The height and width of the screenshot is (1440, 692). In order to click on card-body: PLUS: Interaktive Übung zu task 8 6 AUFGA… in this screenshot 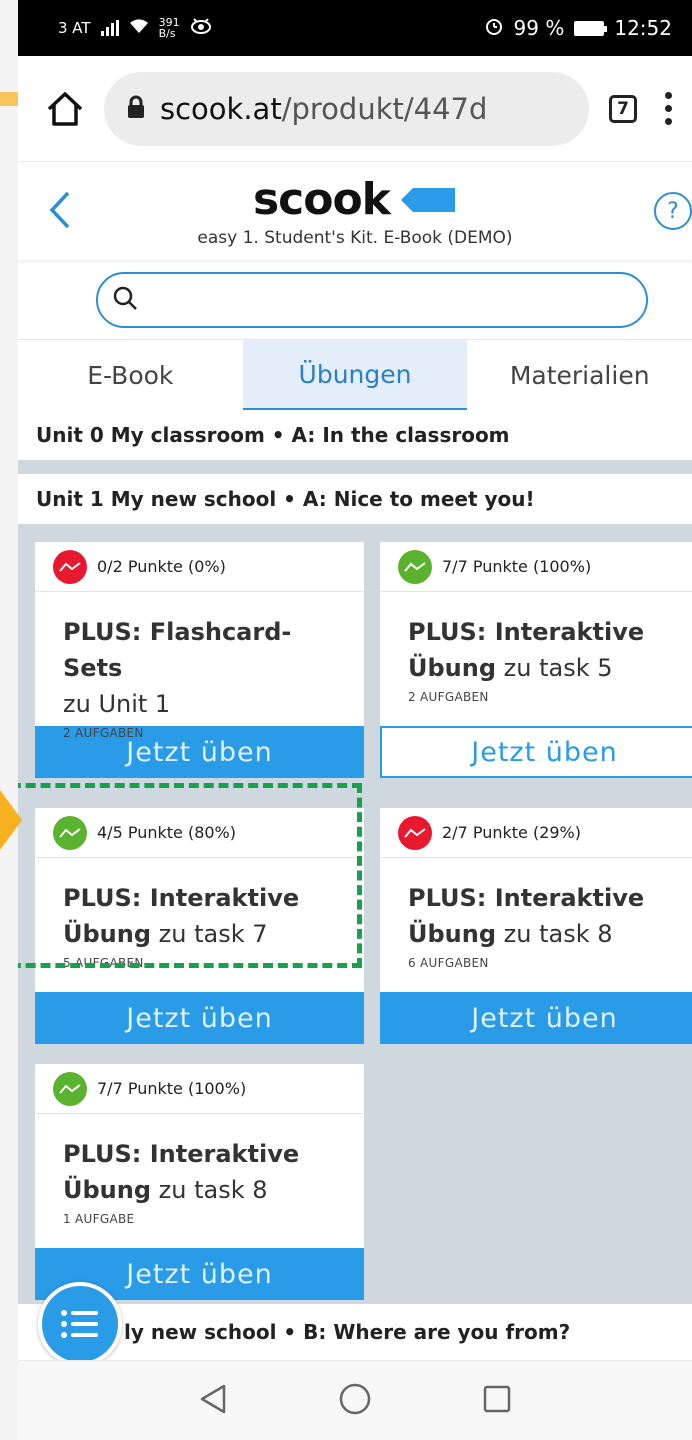, I will do `click(536, 925)`.